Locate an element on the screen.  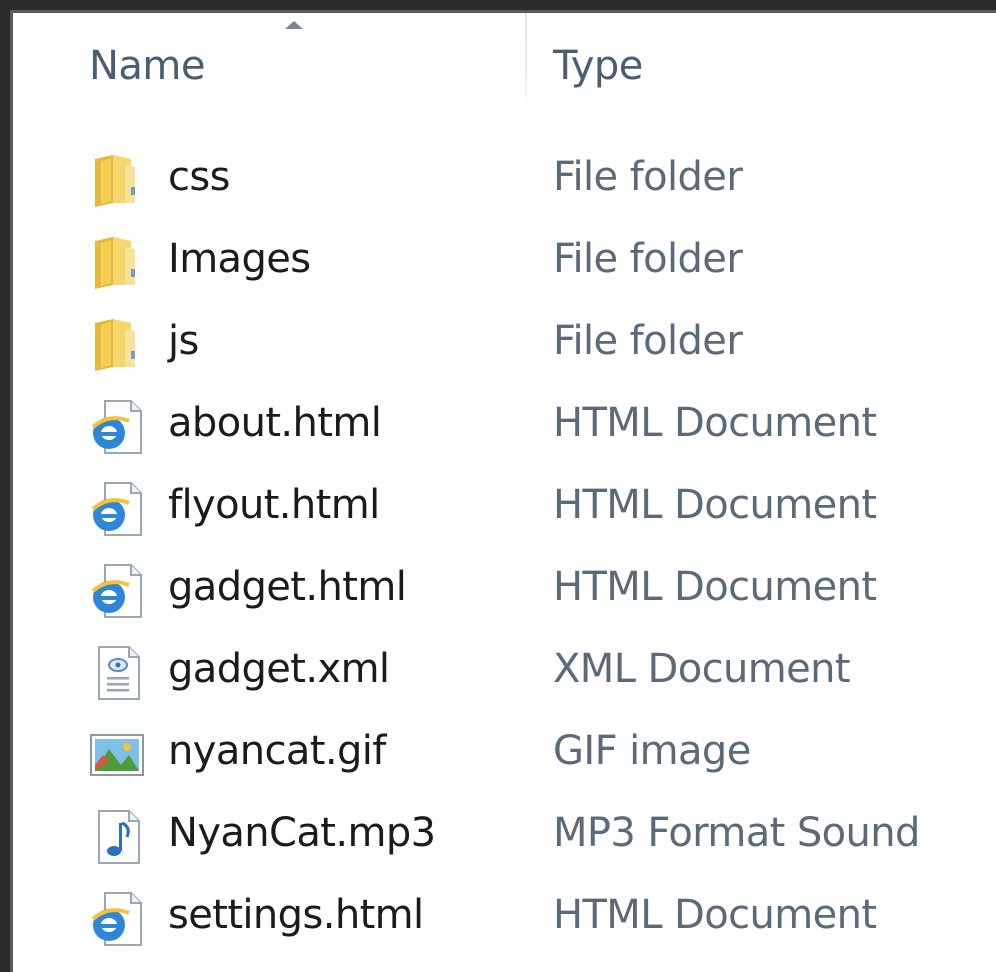
file-name: Images is located at coordinates (239, 259).